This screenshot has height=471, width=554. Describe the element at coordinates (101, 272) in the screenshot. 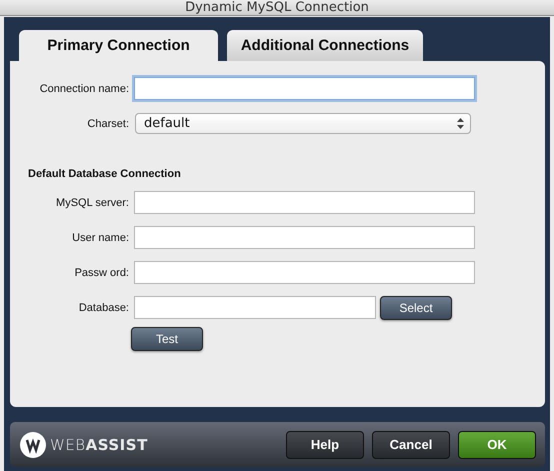

I see `field-label: Passw ord:` at that location.